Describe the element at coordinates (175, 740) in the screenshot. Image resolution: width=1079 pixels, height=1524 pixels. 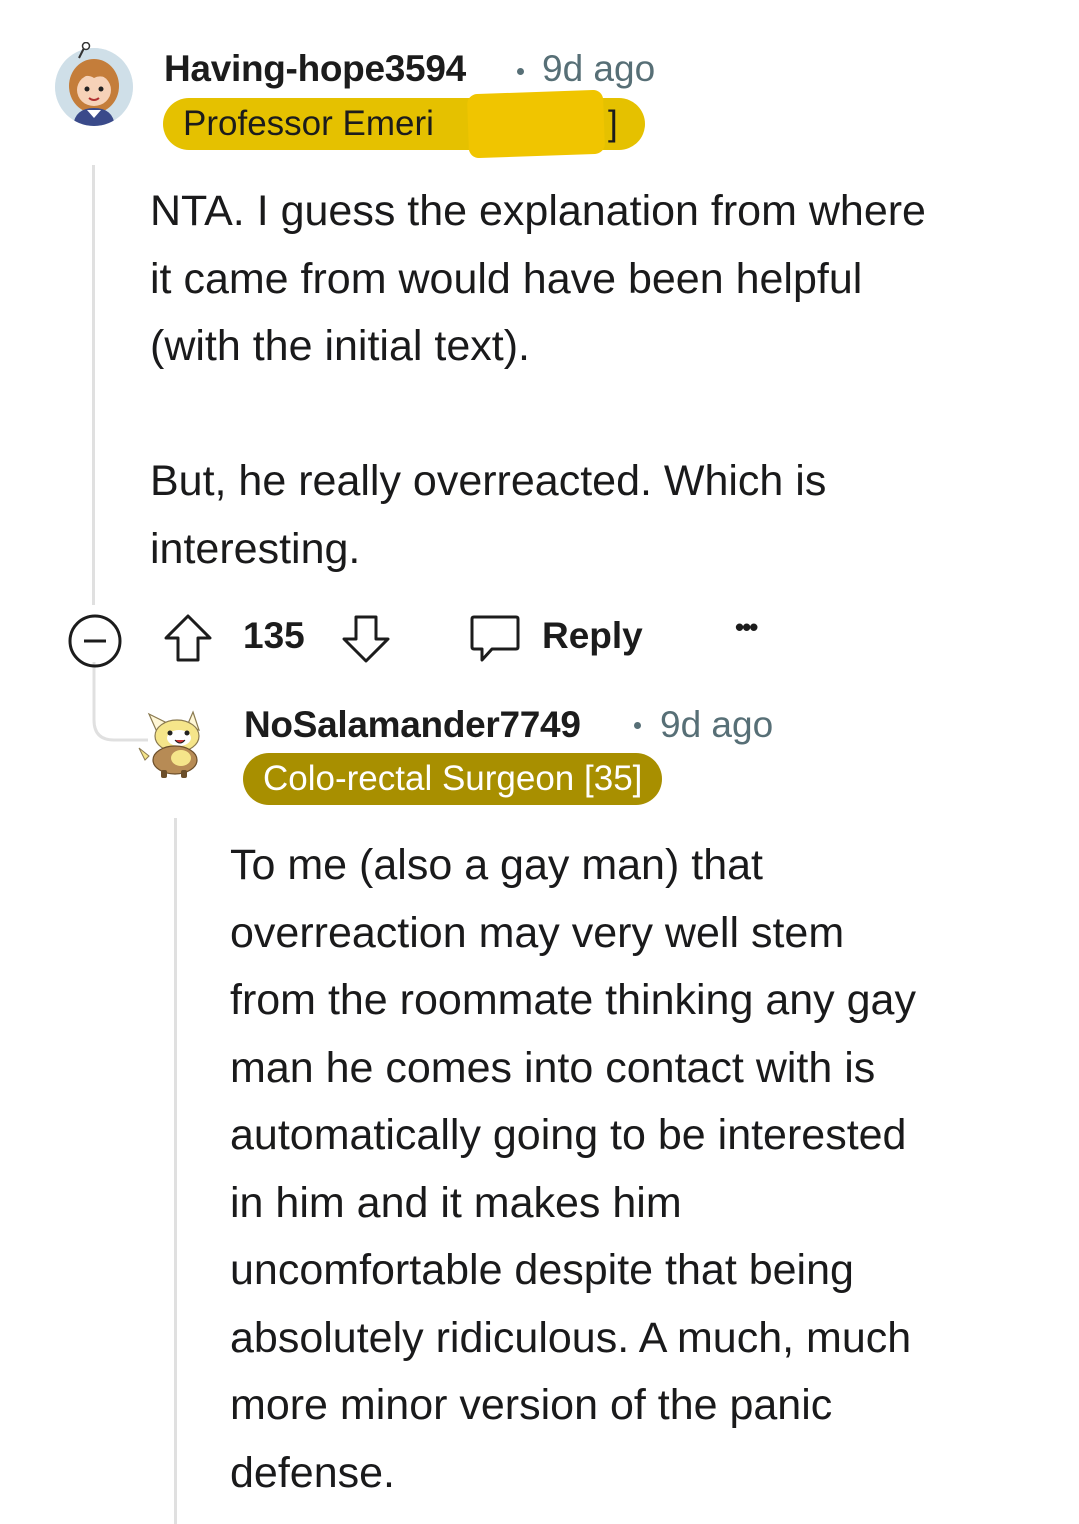
I see `avatar-yamper-icon` at that location.